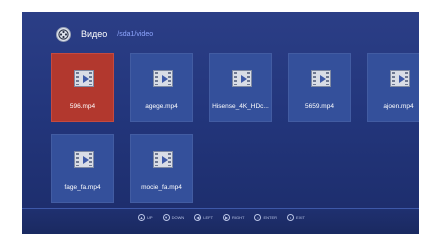 The width and height of the screenshot is (441, 247). Describe the element at coordinates (150, 217) in the screenshot. I see `key-hint-label: UP` at that location.